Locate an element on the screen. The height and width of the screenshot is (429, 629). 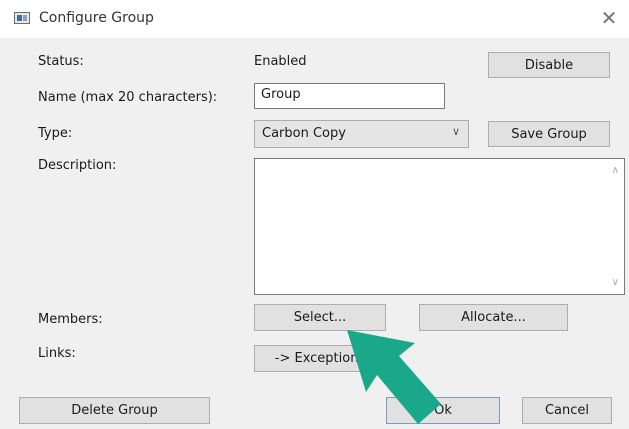
exceptions-button: -> Exceptions is located at coordinates (320, 358).